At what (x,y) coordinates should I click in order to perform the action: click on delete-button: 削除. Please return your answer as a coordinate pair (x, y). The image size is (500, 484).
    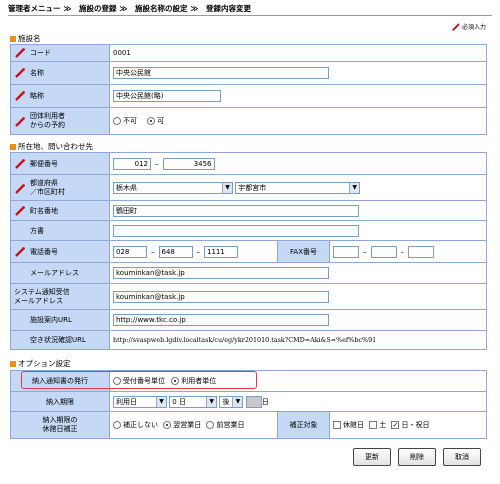
    Looking at the image, I should click on (417, 457).